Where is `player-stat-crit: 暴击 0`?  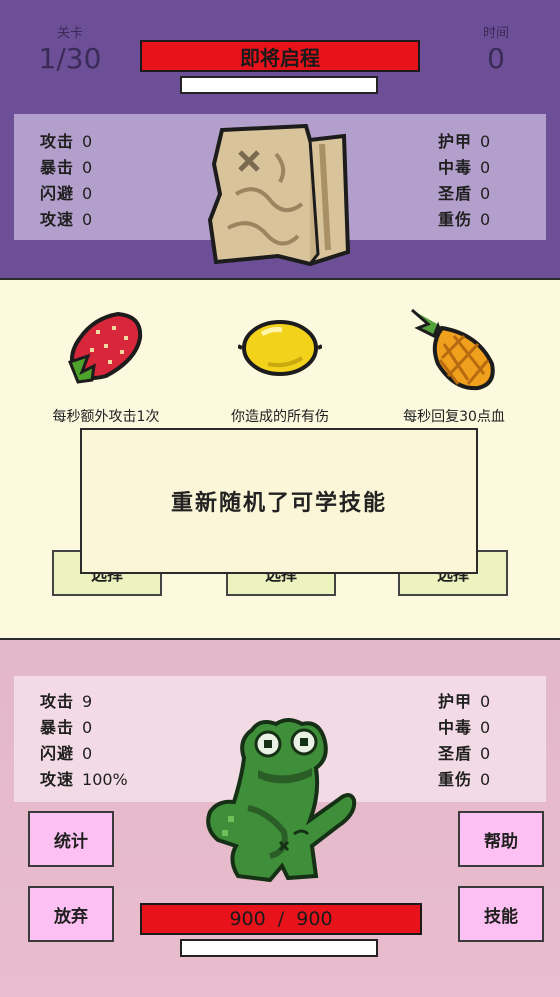 player-stat-crit: 暴击 0 is located at coordinates (66, 727).